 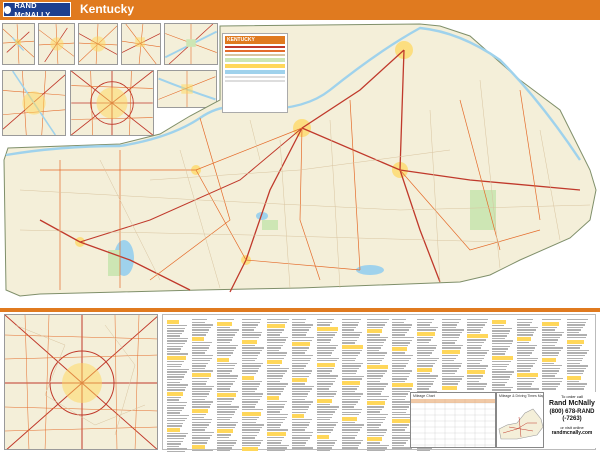 I want to click on order-url-link: randmcnally.com, so click(x=572, y=433).